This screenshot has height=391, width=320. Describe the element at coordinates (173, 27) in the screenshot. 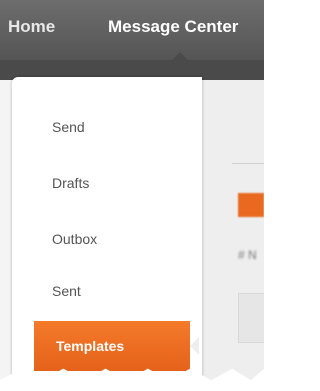

I see `nav-message-center-link: Message Center` at that location.